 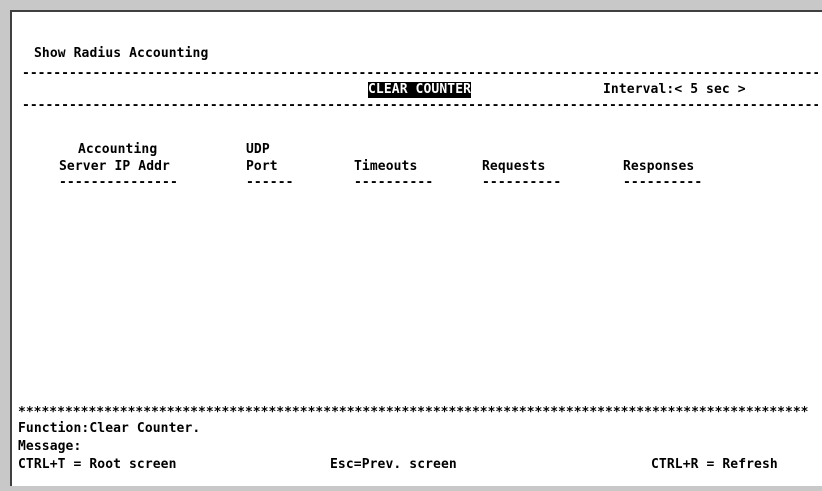 I want to click on root-screen-hint: CTRL+T = Root screen, so click(x=97, y=465).